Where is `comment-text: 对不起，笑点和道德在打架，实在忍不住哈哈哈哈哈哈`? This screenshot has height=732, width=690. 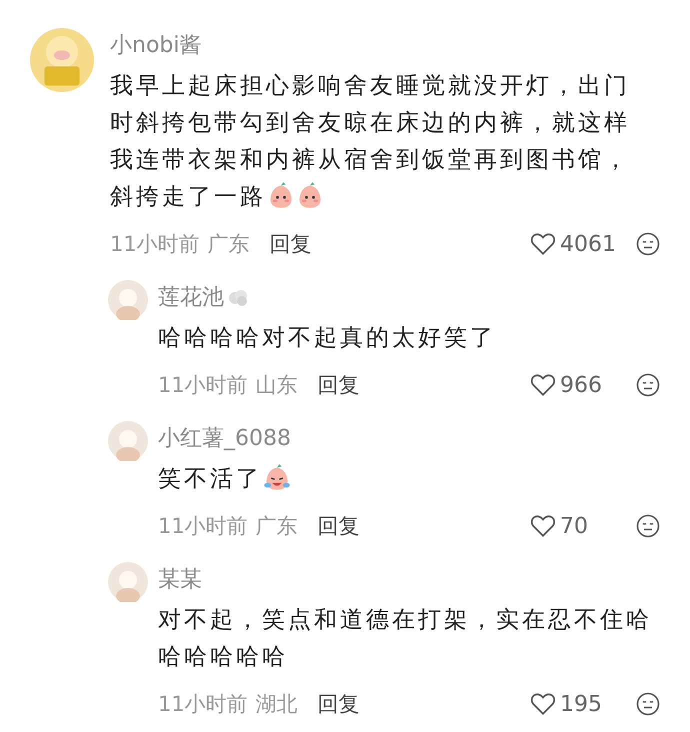
comment-text: 对不起，笑点和道德在打架，实在忍不住哈哈哈哈哈哈 is located at coordinates (405, 638).